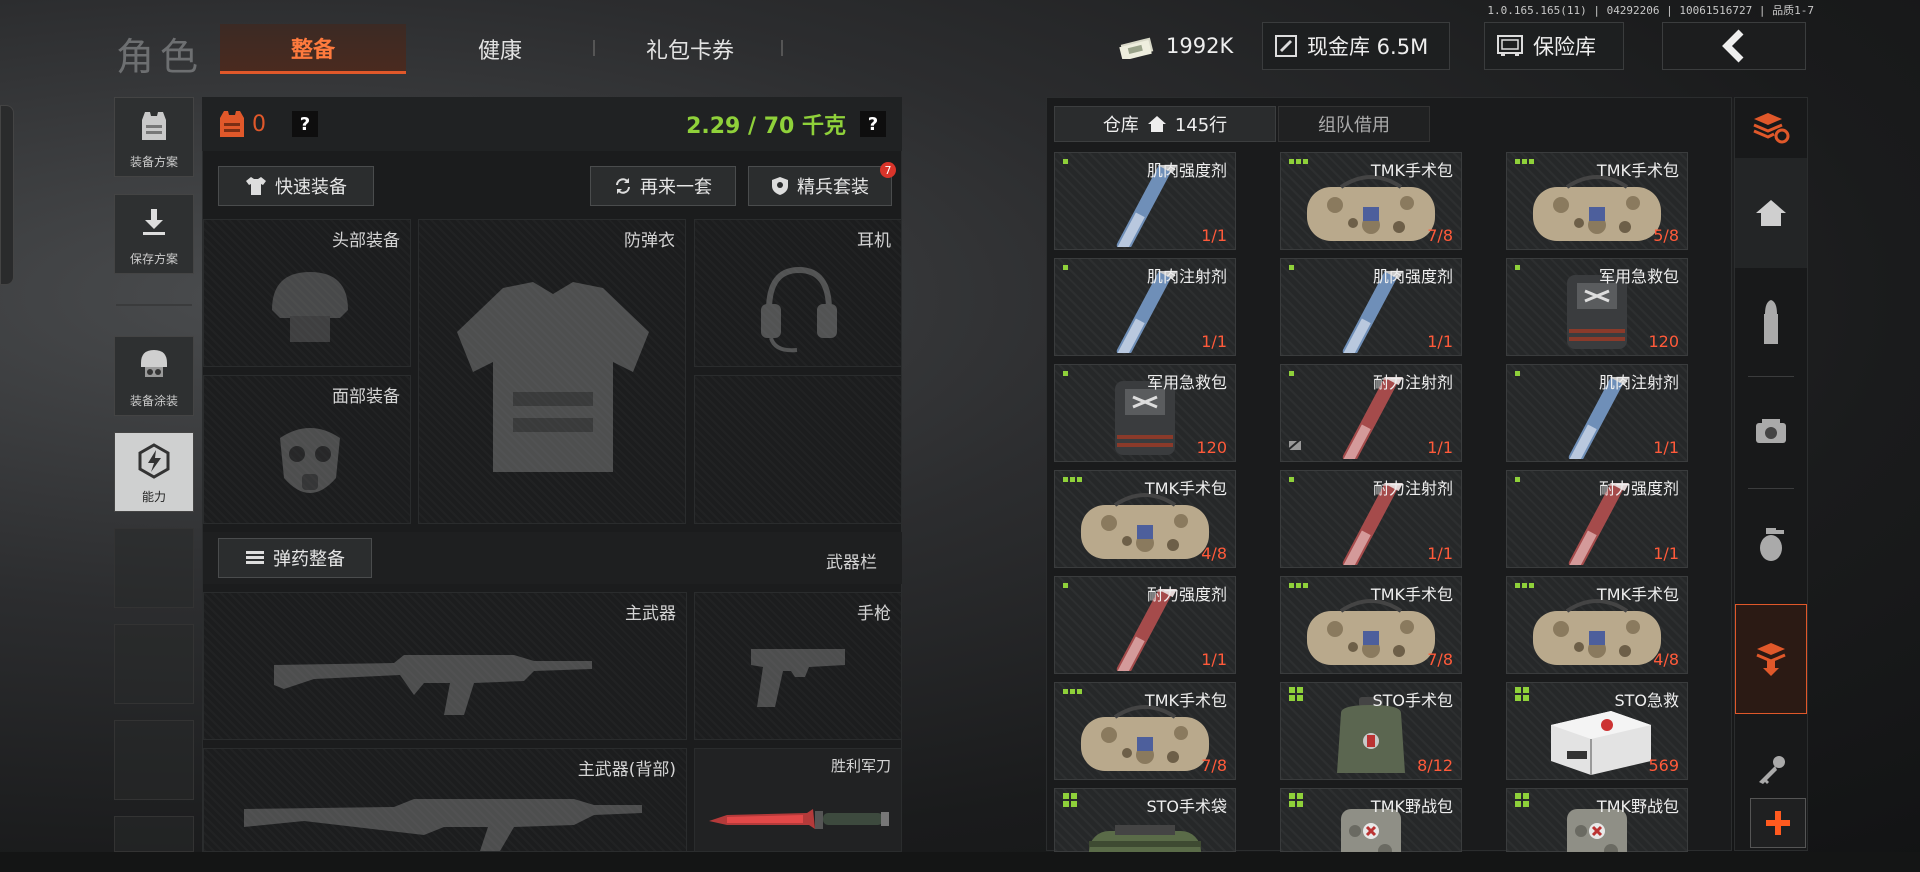 This screenshot has height=872, width=1920. I want to click on rail-category-ammo, so click(1771, 322).